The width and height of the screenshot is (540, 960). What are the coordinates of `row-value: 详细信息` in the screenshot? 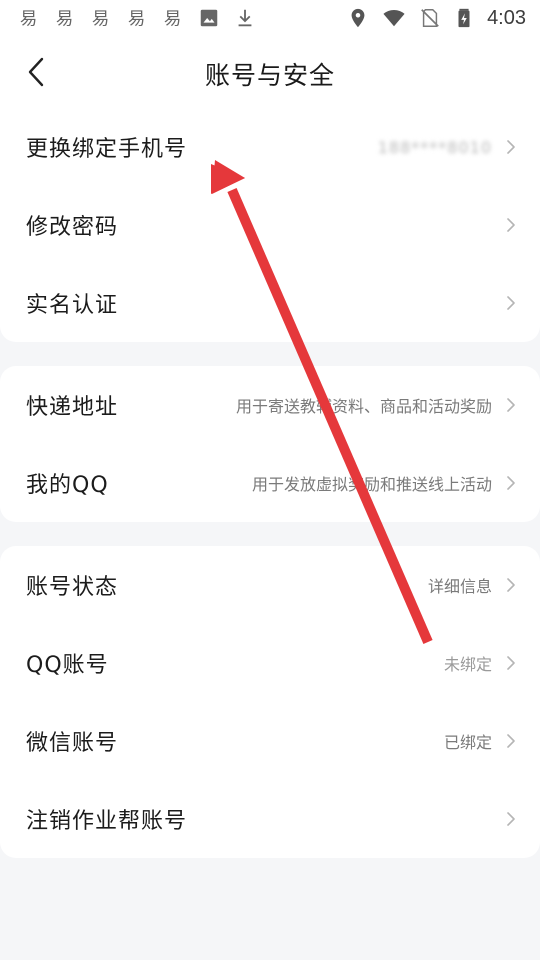 It's located at (459, 586).